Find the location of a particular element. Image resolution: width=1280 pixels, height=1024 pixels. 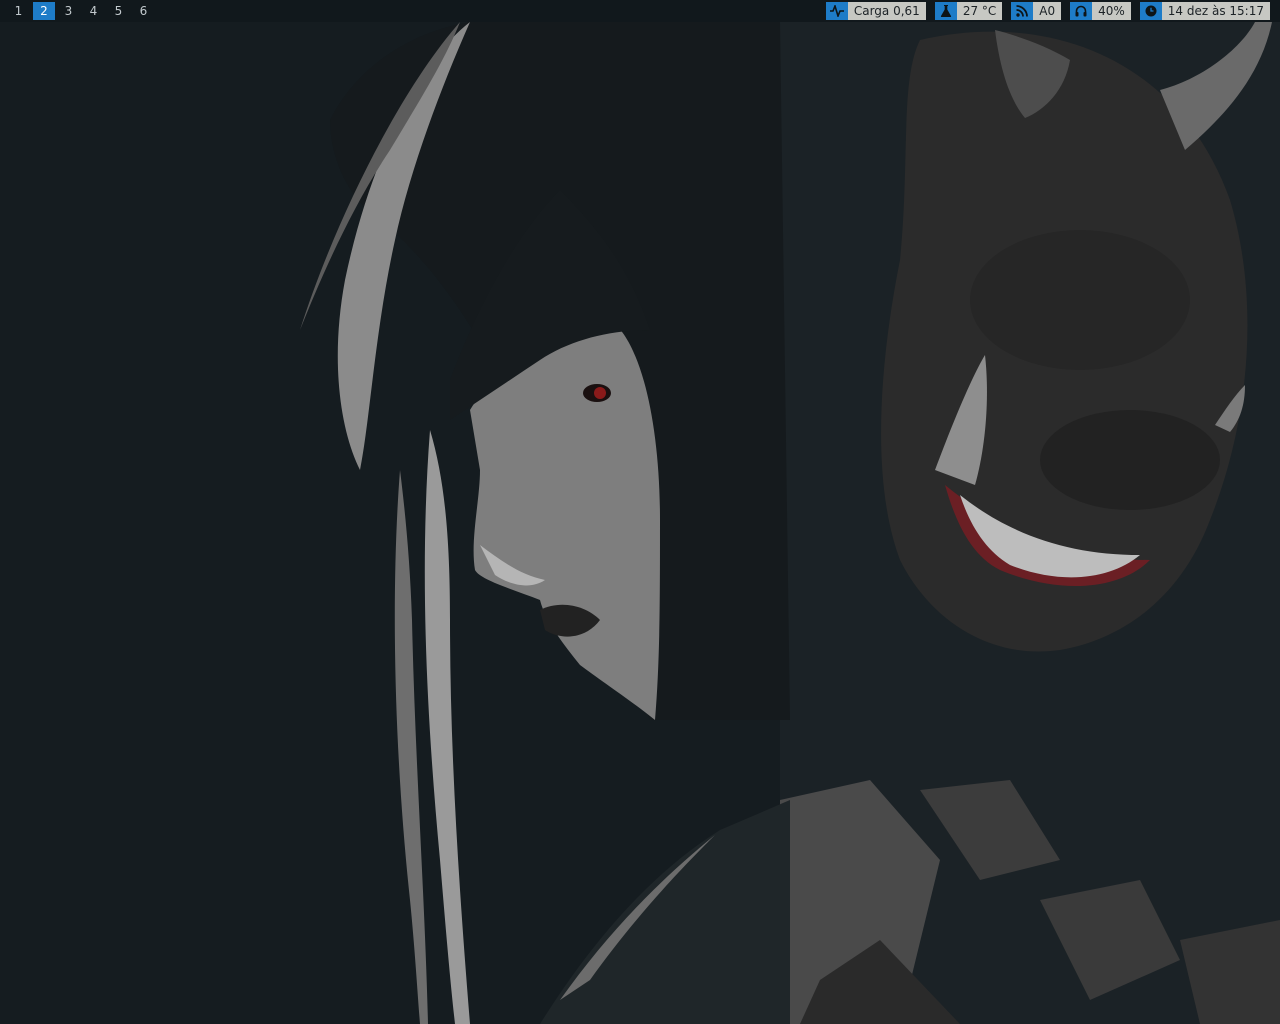

clock-block: 14 dez às 15:17 is located at coordinates (1204, 11).